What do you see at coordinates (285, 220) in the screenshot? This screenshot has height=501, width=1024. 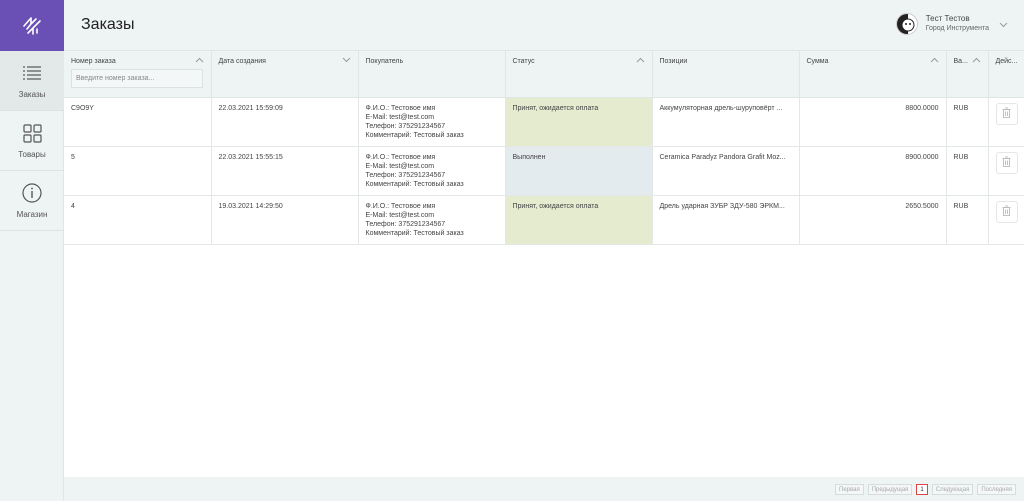 I see `created-date-cell: 19.03.2021 14:29:50` at bounding box center [285, 220].